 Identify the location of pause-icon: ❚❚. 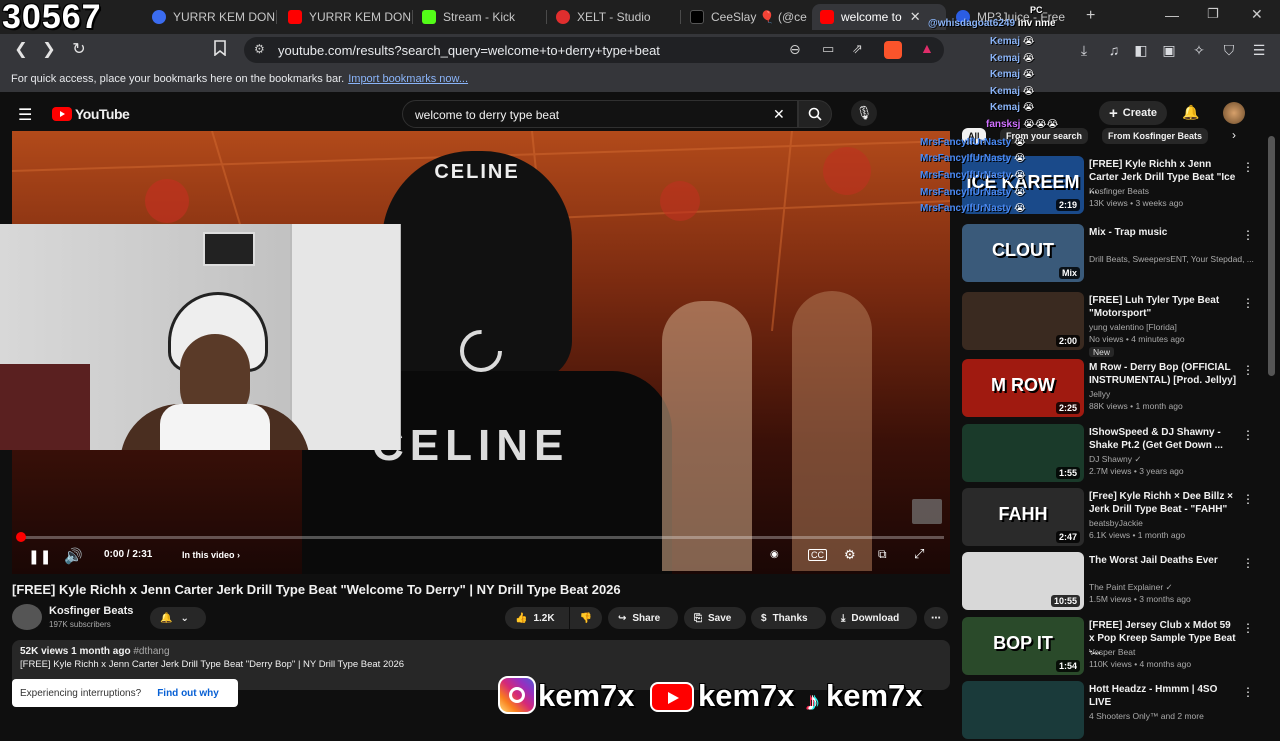
(39, 556).